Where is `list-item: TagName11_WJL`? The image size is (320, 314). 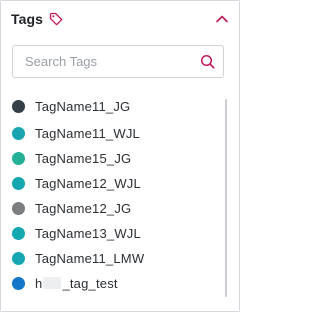 list-item: TagName11_WJL is located at coordinates (76, 133).